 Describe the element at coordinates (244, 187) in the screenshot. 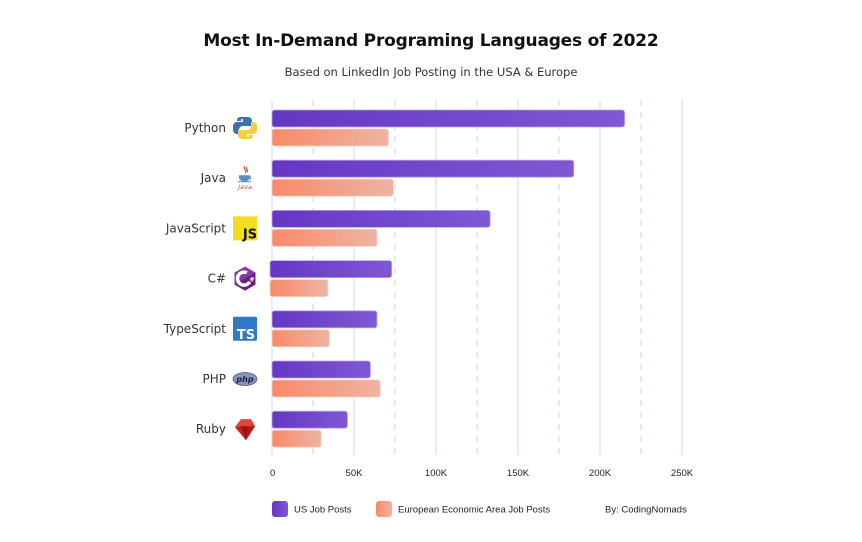

I see `svg-text: Java` at that location.